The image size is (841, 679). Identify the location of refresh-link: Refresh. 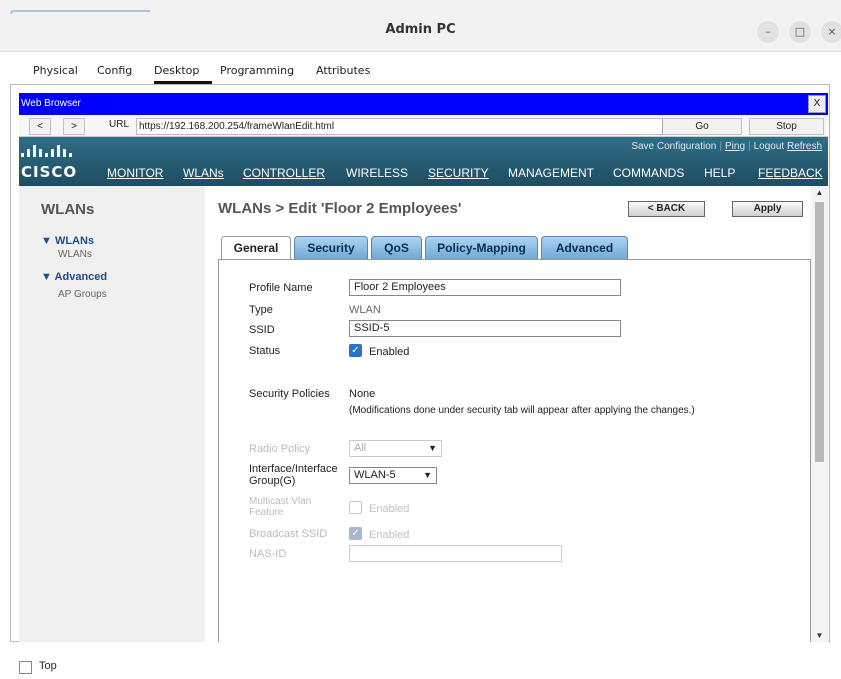
(804, 146).